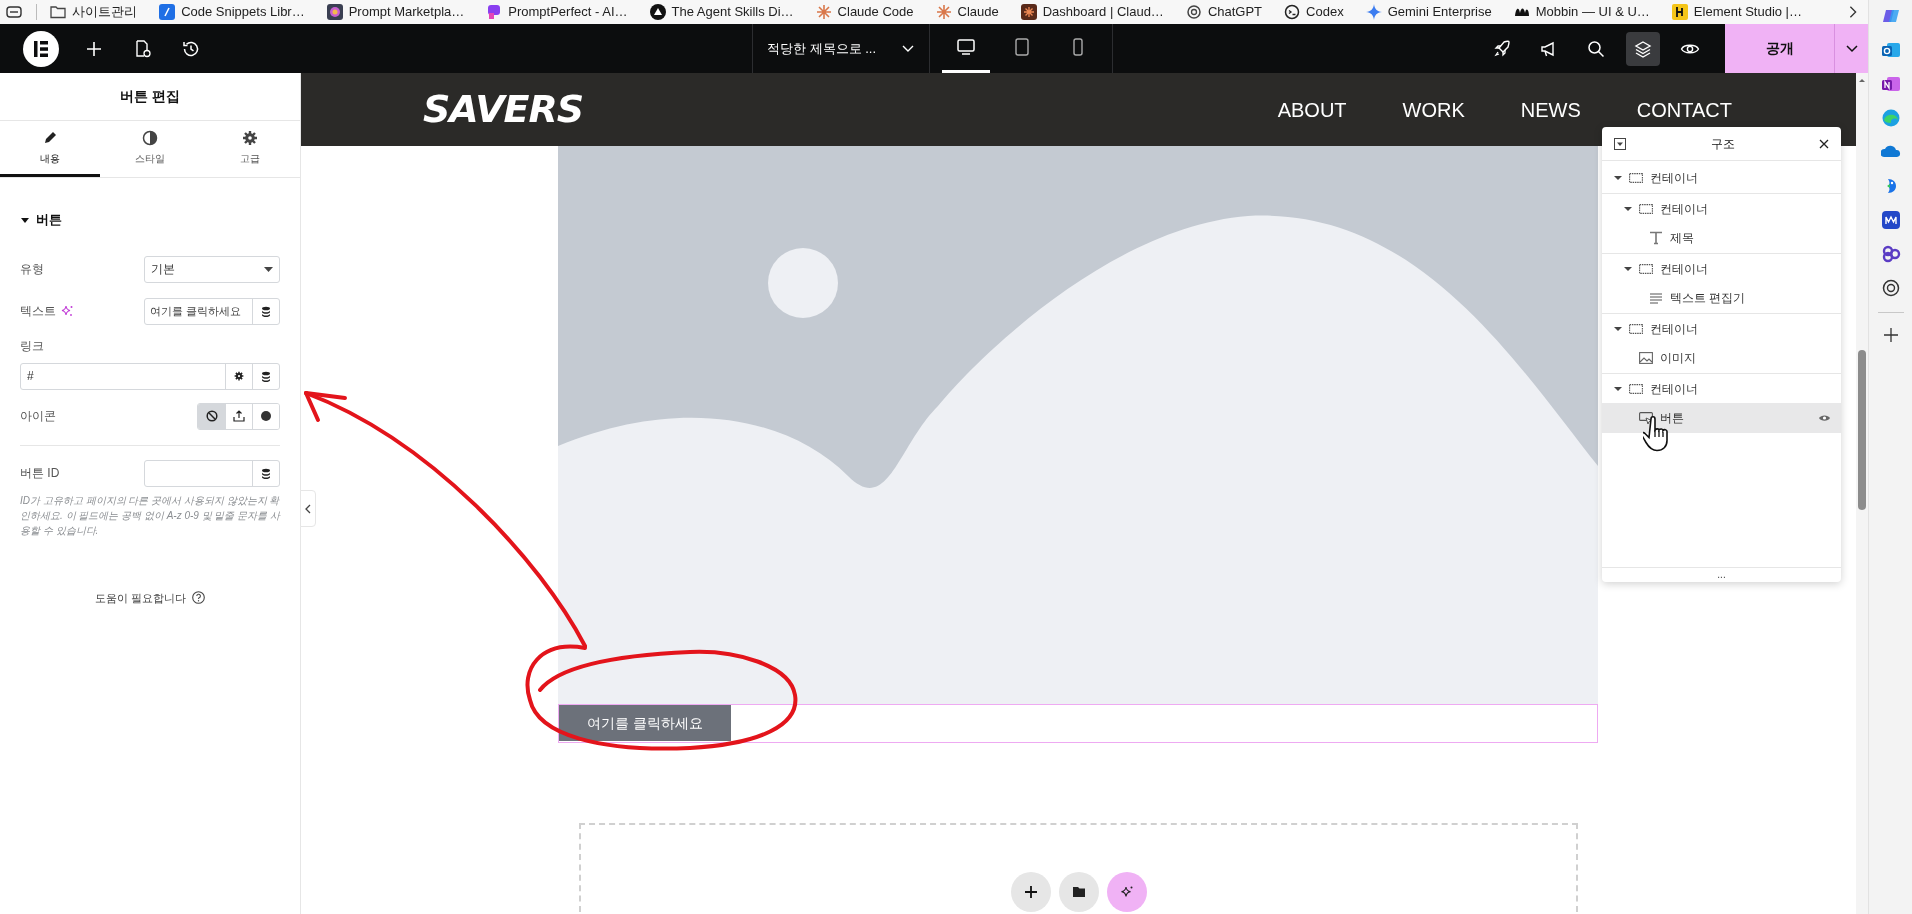  I want to click on publish-button: 공개, so click(1779, 48).